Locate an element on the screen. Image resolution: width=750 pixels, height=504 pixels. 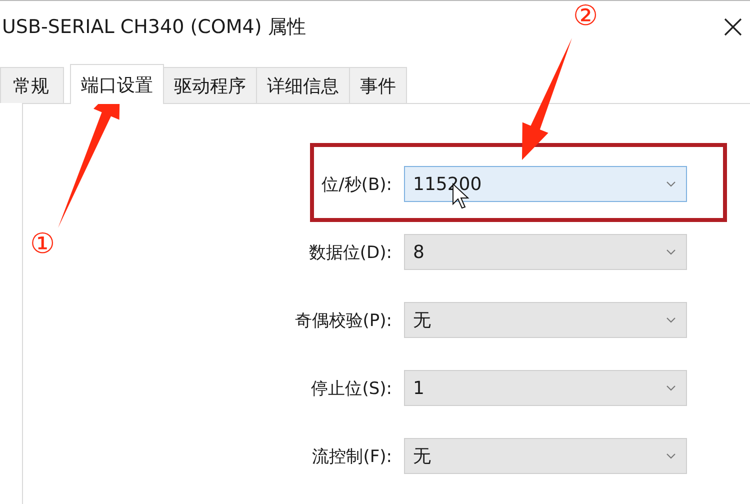
dropdown: 1 is located at coordinates (545, 388).